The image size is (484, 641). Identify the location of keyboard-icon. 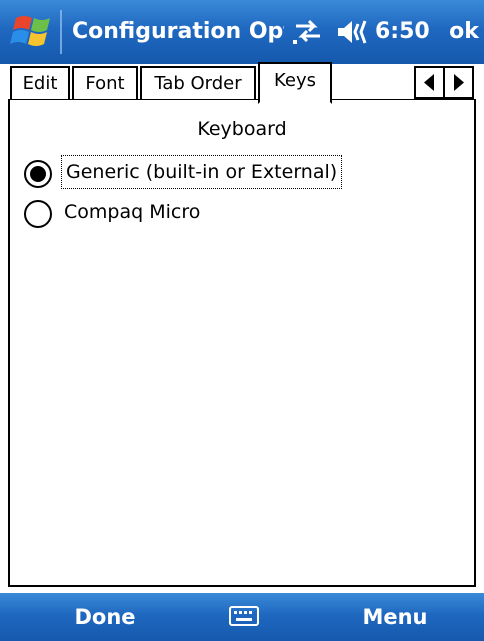
(244, 617).